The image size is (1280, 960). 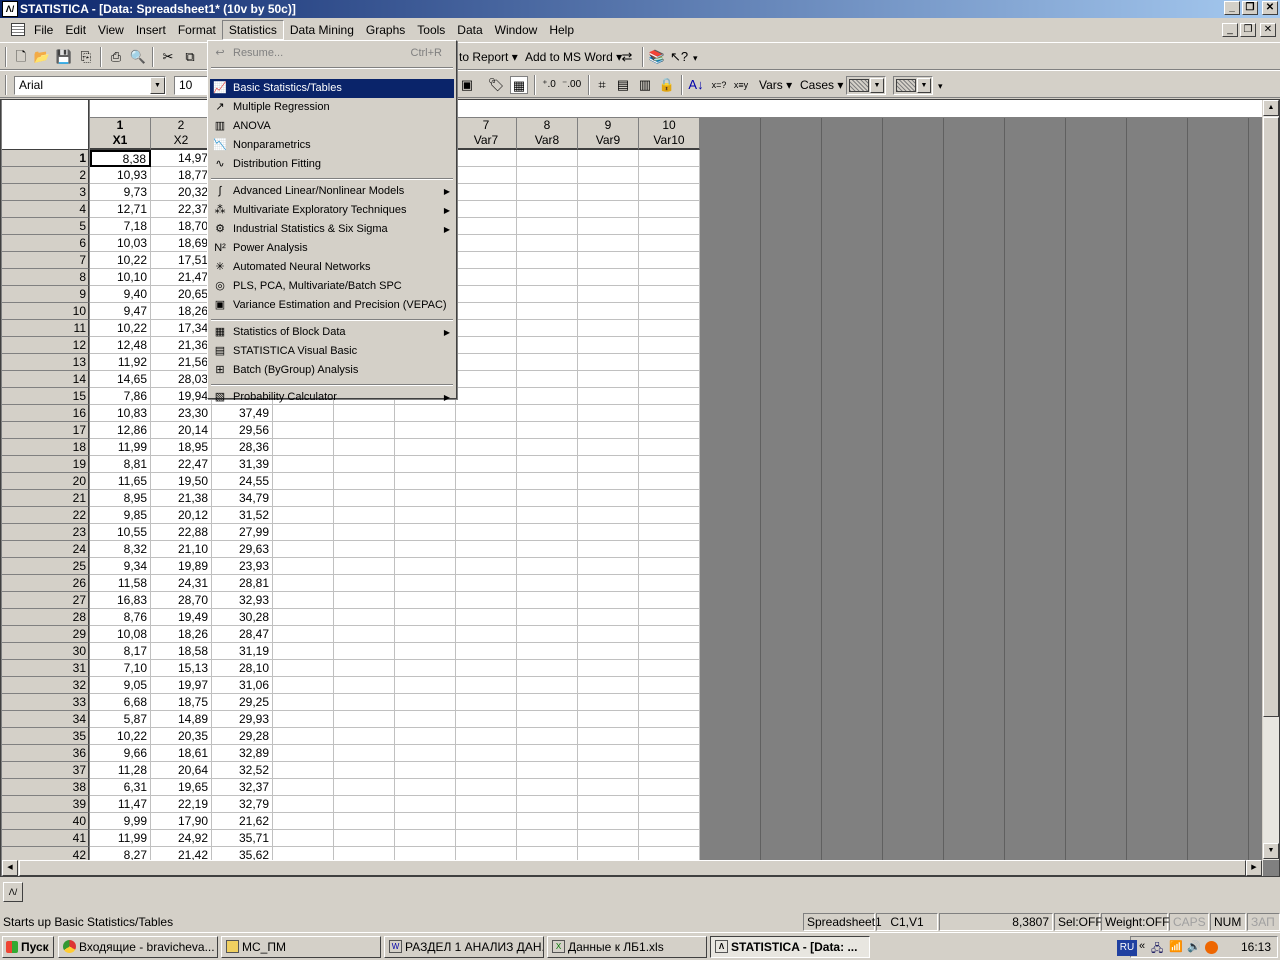 What do you see at coordinates (45, 498) in the screenshot?
I see `row-header: 21` at bounding box center [45, 498].